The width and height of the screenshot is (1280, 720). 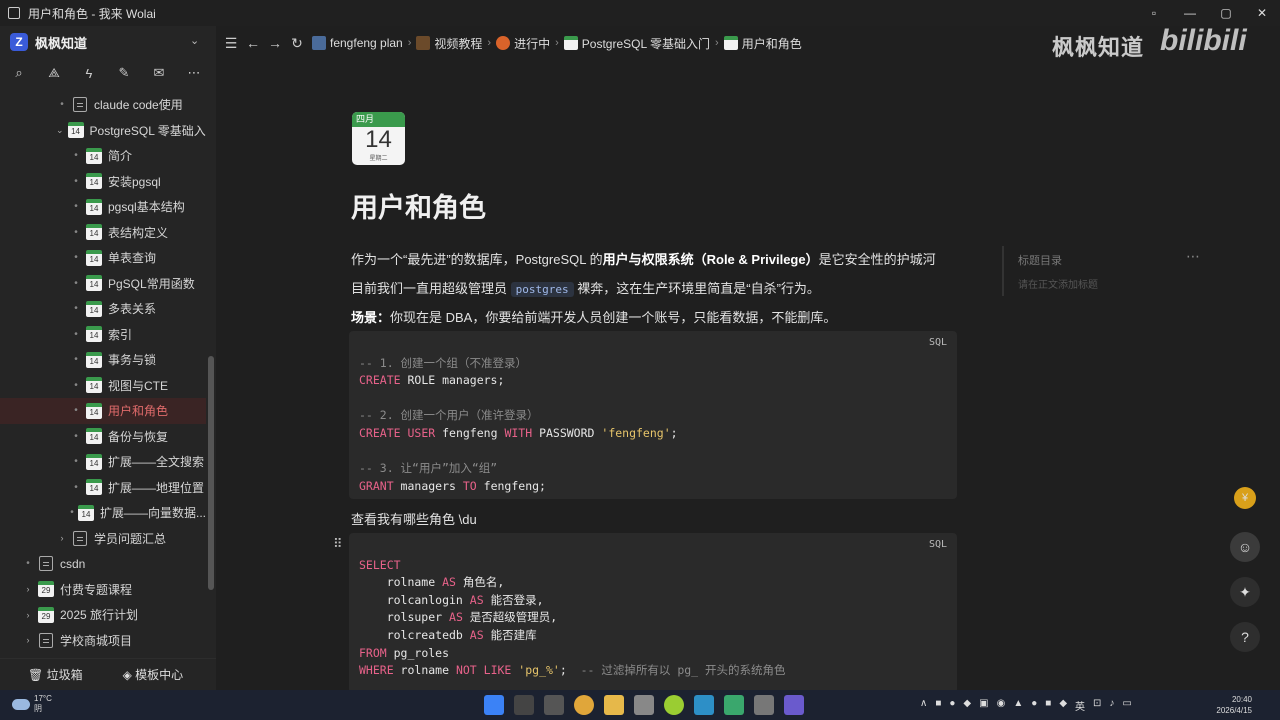 I want to click on sidebar-tree-label: 用户和角色, so click(x=138, y=411).